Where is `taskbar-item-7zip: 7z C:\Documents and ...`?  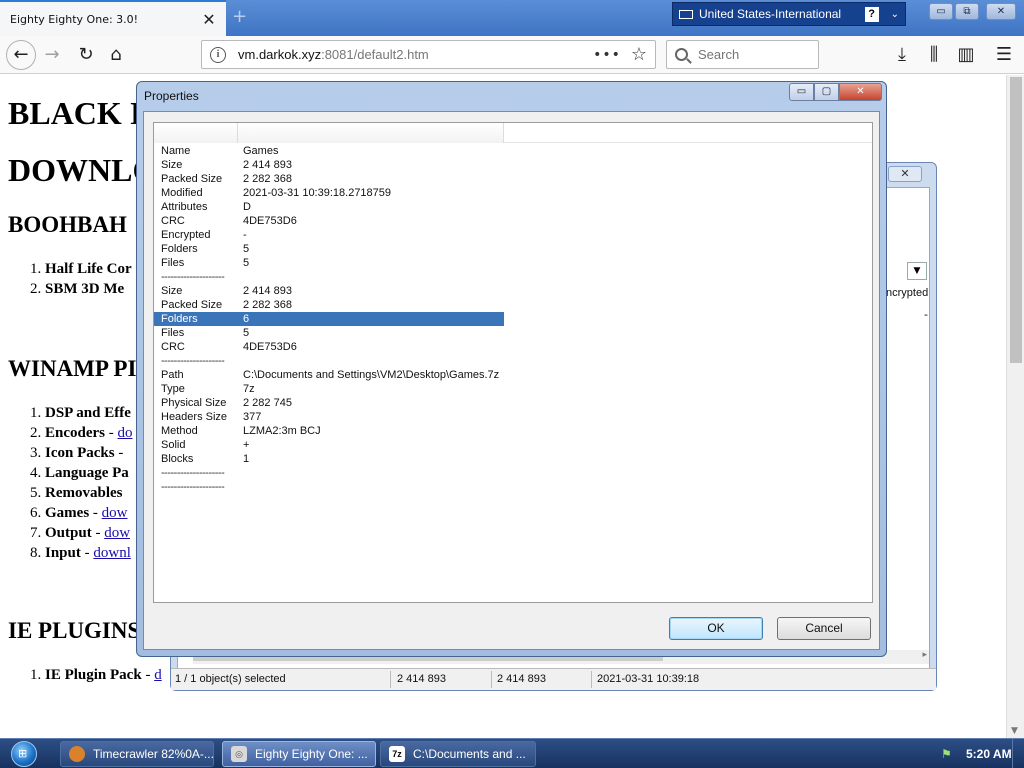 taskbar-item-7zip: 7z C:\Documents and ... is located at coordinates (458, 754).